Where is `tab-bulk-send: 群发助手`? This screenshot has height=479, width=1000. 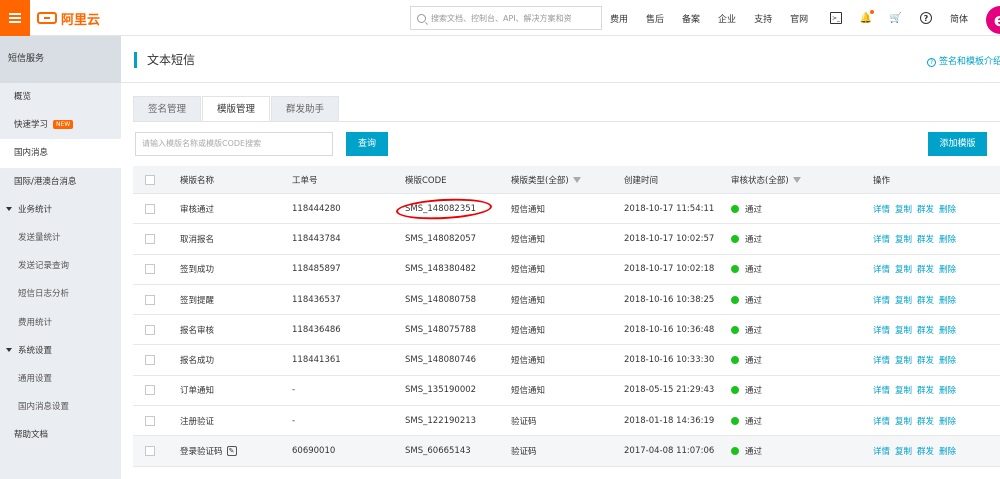
tab-bulk-send: 群发助手 is located at coordinates (305, 109).